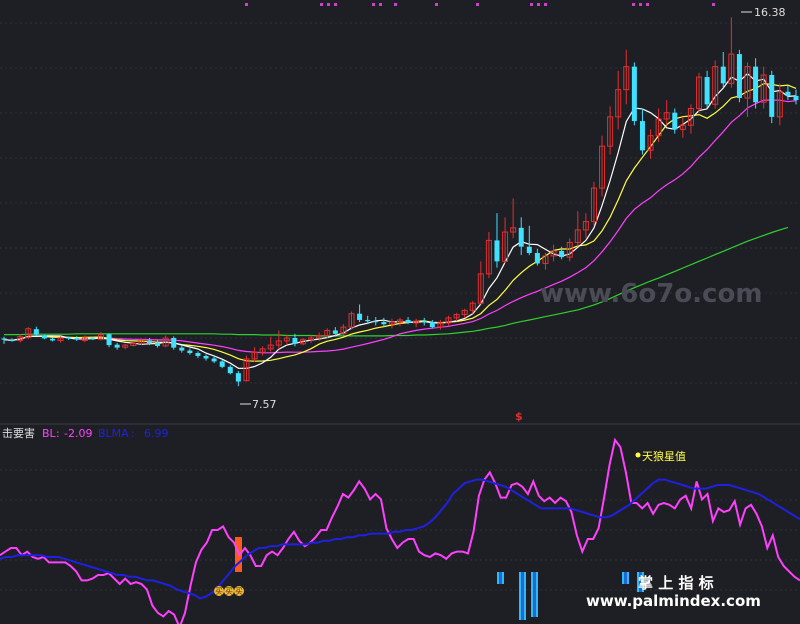 The image size is (800, 624). What do you see at coordinates (638, 455) in the screenshot?
I see `peak-dot` at bounding box center [638, 455].